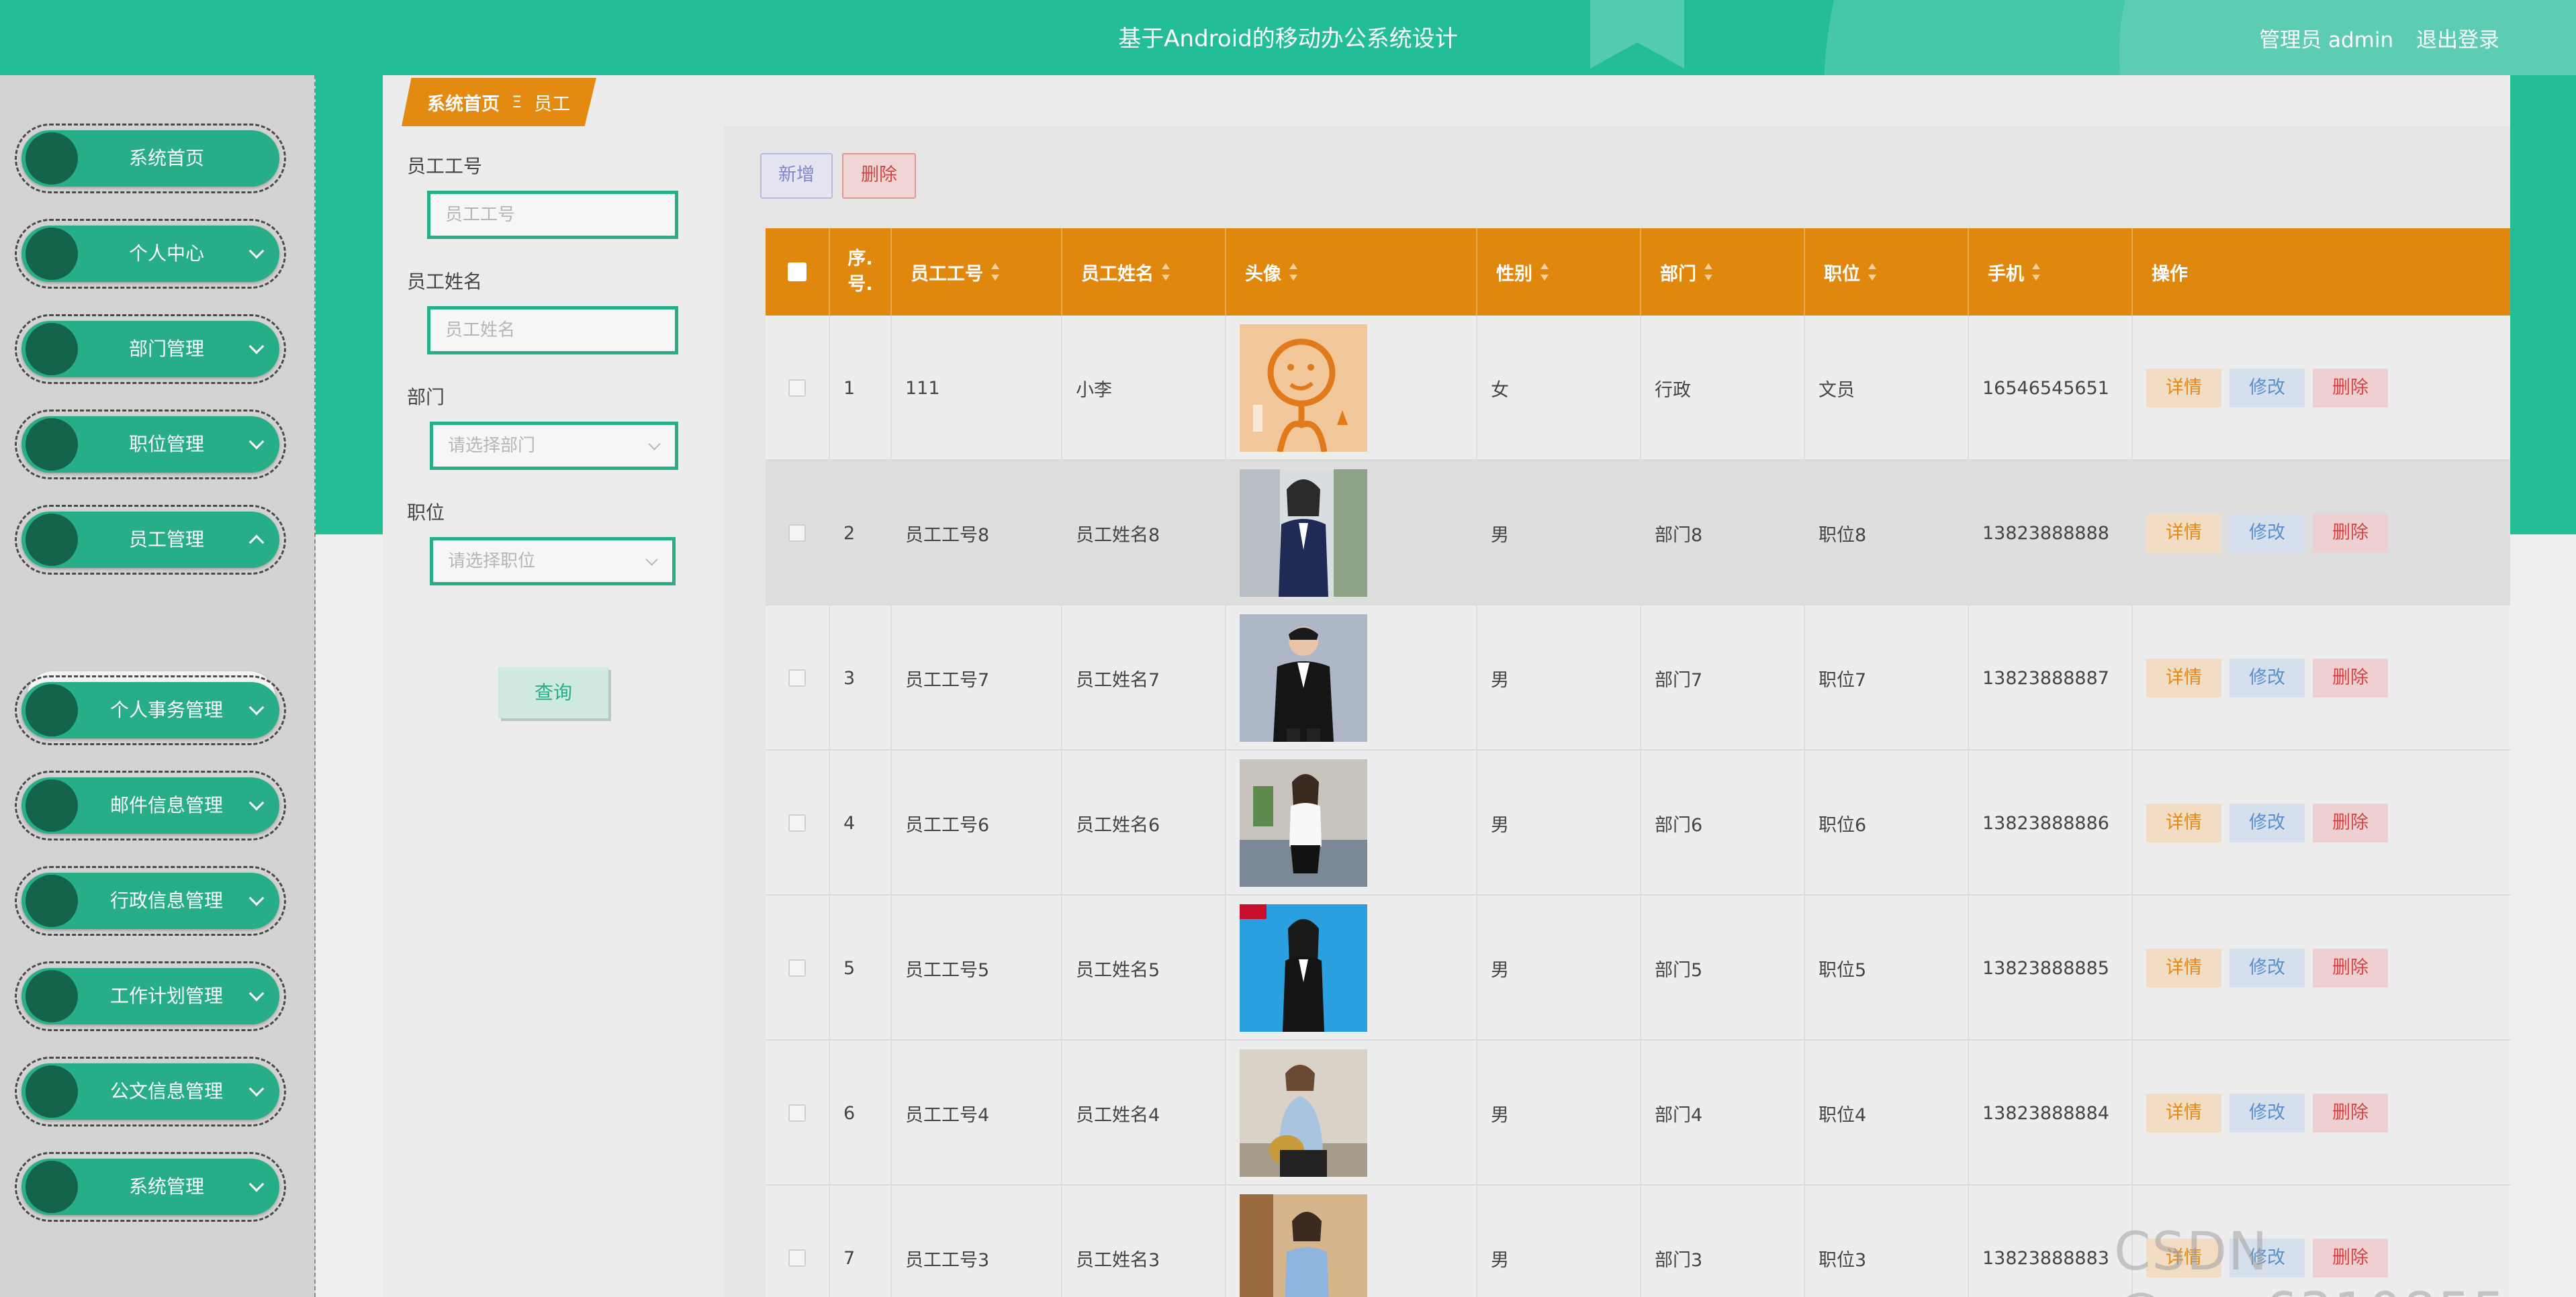  What do you see at coordinates (552, 215) in the screenshot?
I see `employee-code-input: 员工工号` at bounding box center [552, 215].